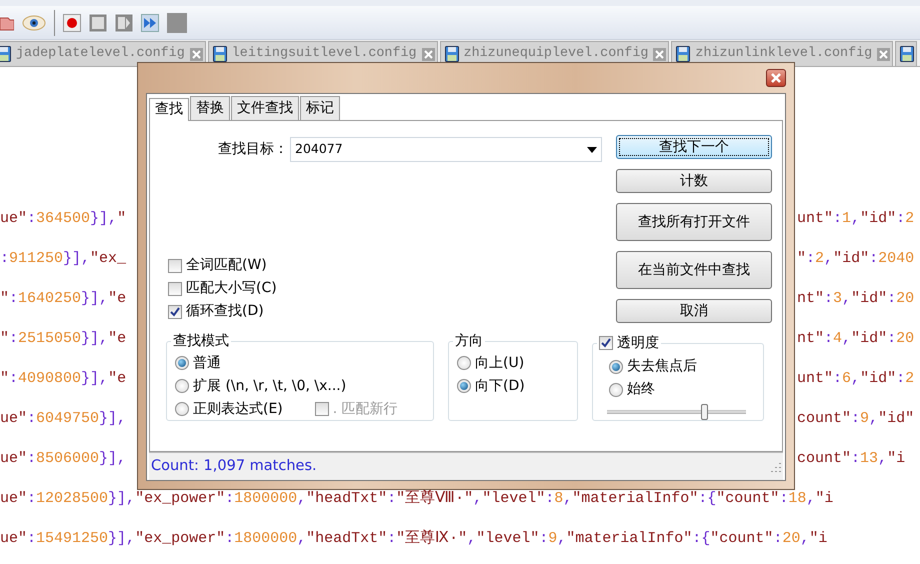 The width and height of the screenshot is (920, 564). Describe the element at coordinates (694, 222) in the screenshot. I see `dialog-button: 查找所有打开文件` at that location.